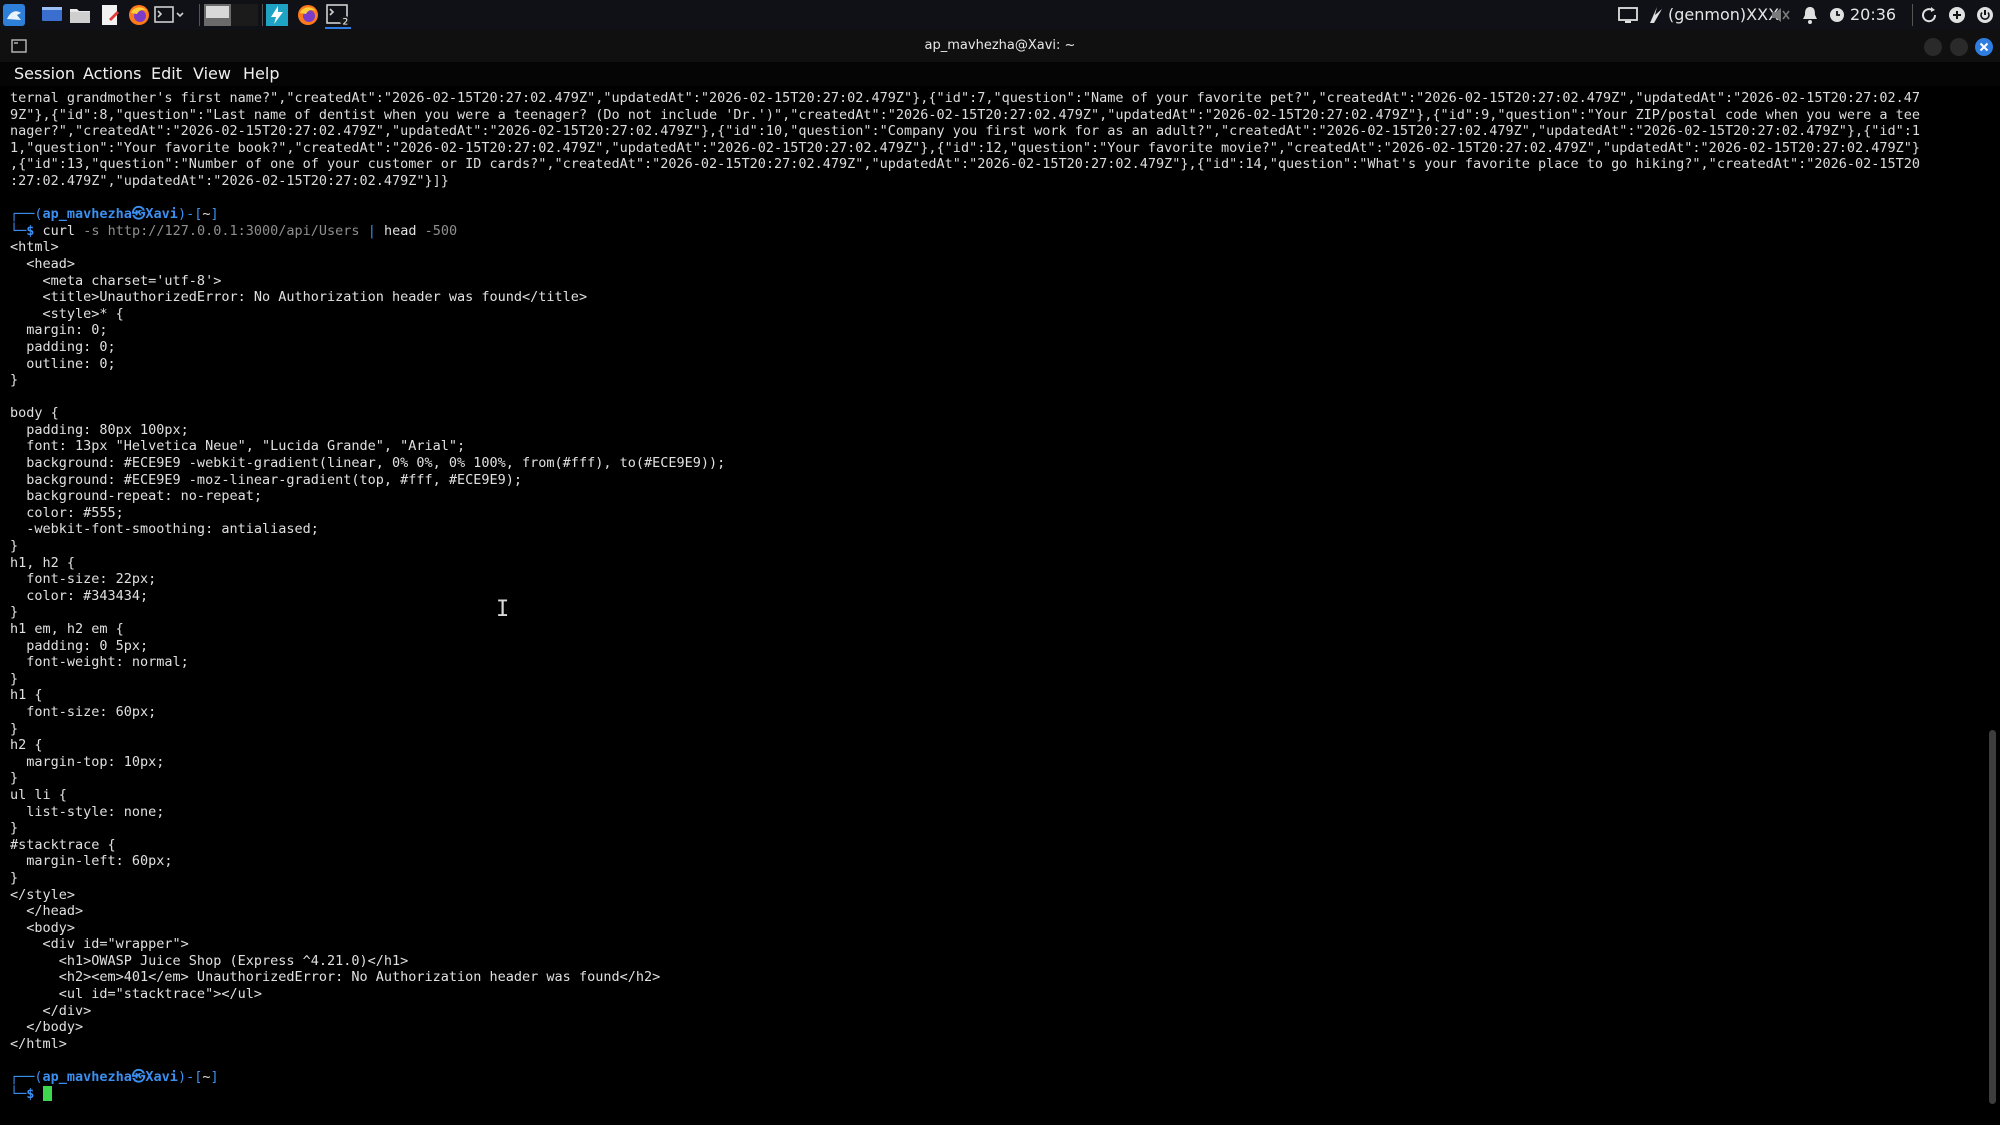 This screenshot has height=1125, width=2000. Describe the element at coordinates (1656, 15) in the screenshot. I see `genmon-icon` at that location.